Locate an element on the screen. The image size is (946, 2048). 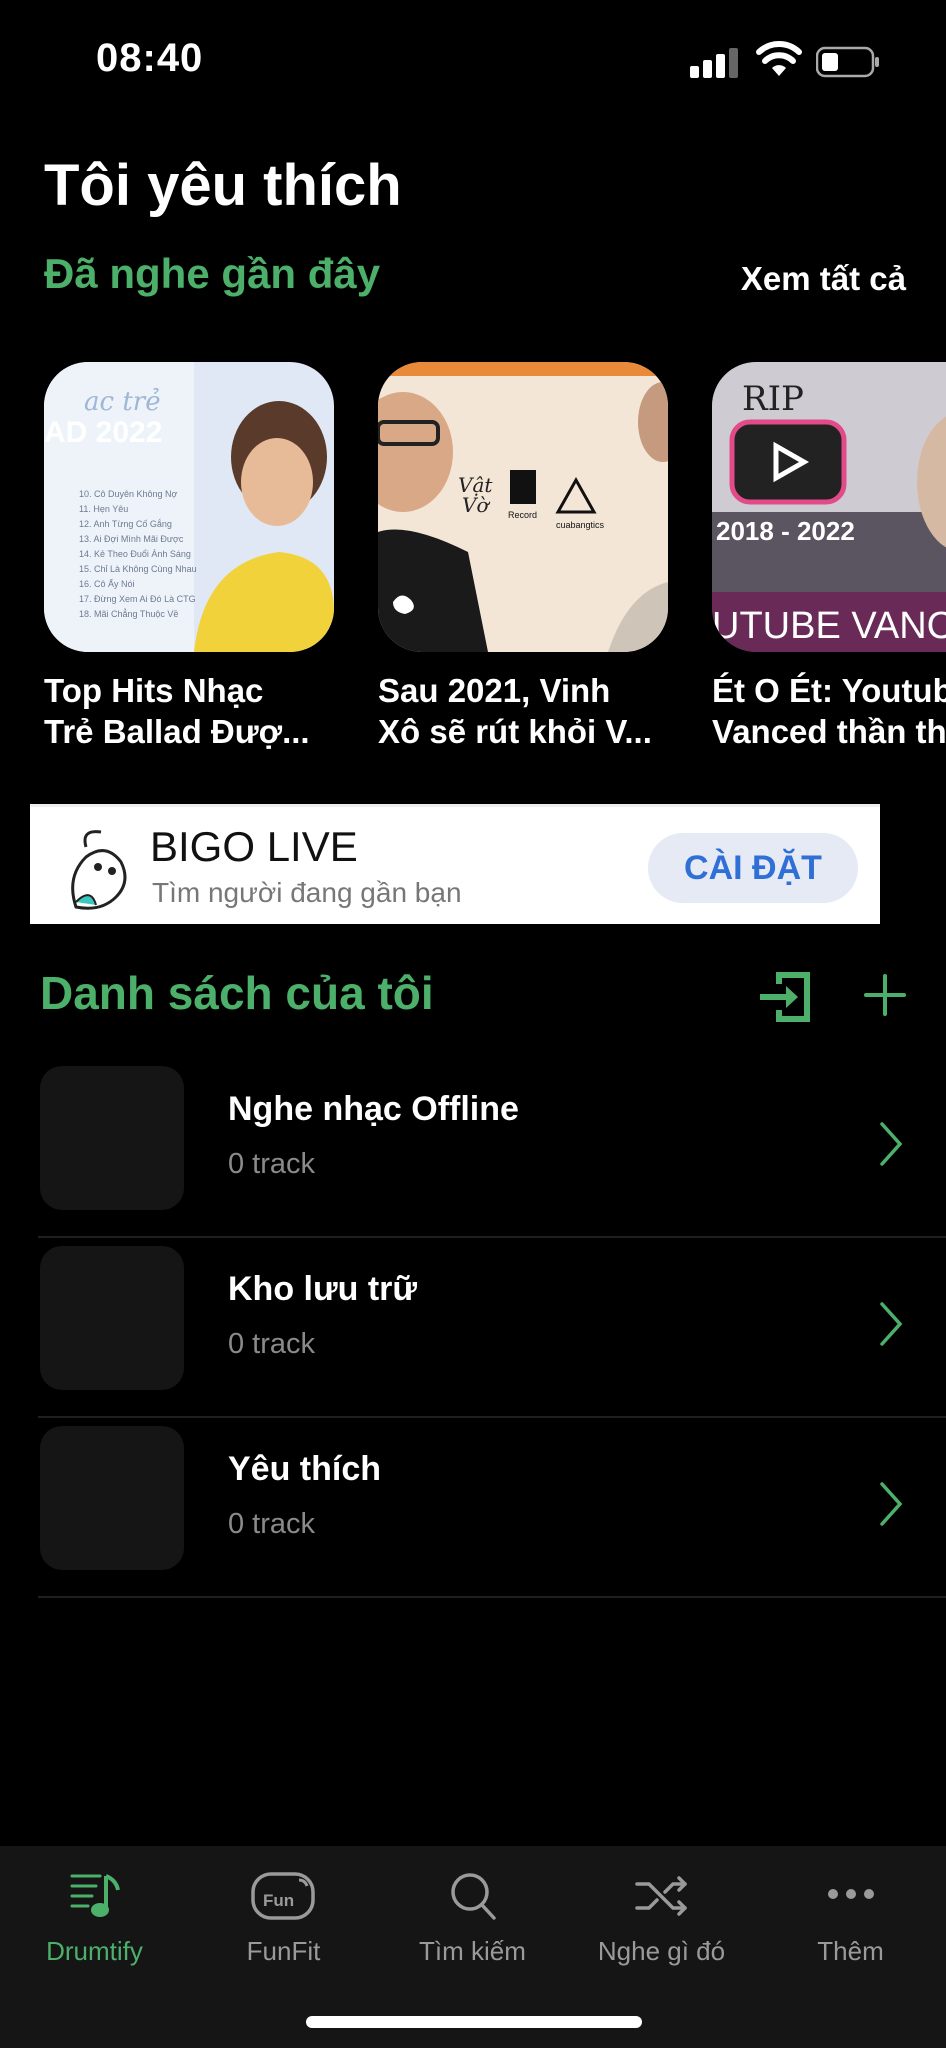
add-playlist-icon is located at coordinates (885, 995).